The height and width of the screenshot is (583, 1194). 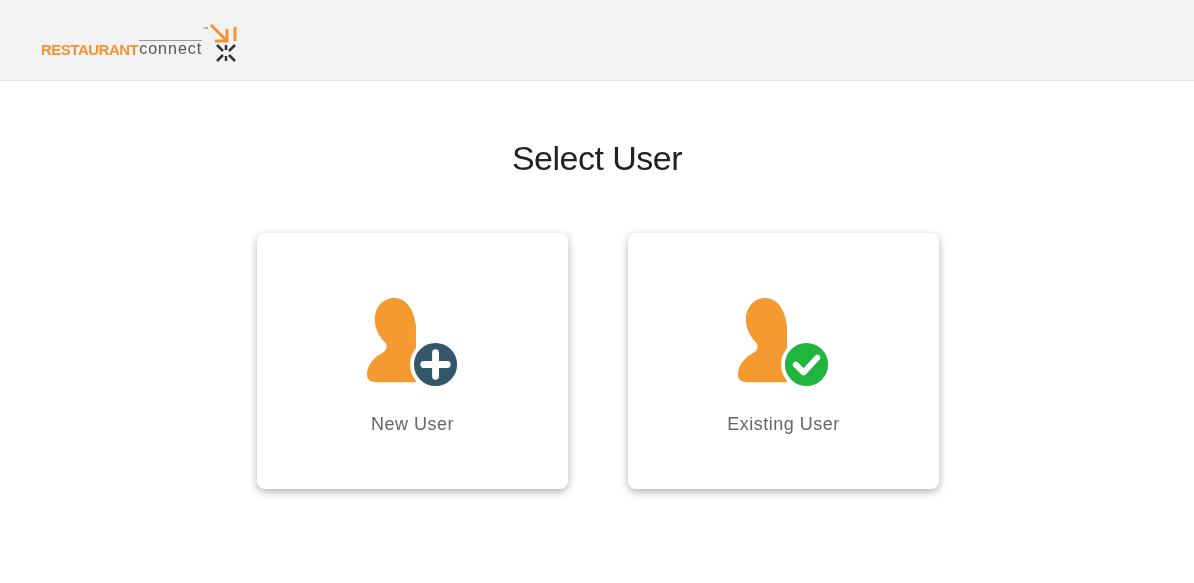 What do you see at coordinates (412, 361) in the screenshot?
I see `user-option-card: New User` at bounding box center [412, 361].